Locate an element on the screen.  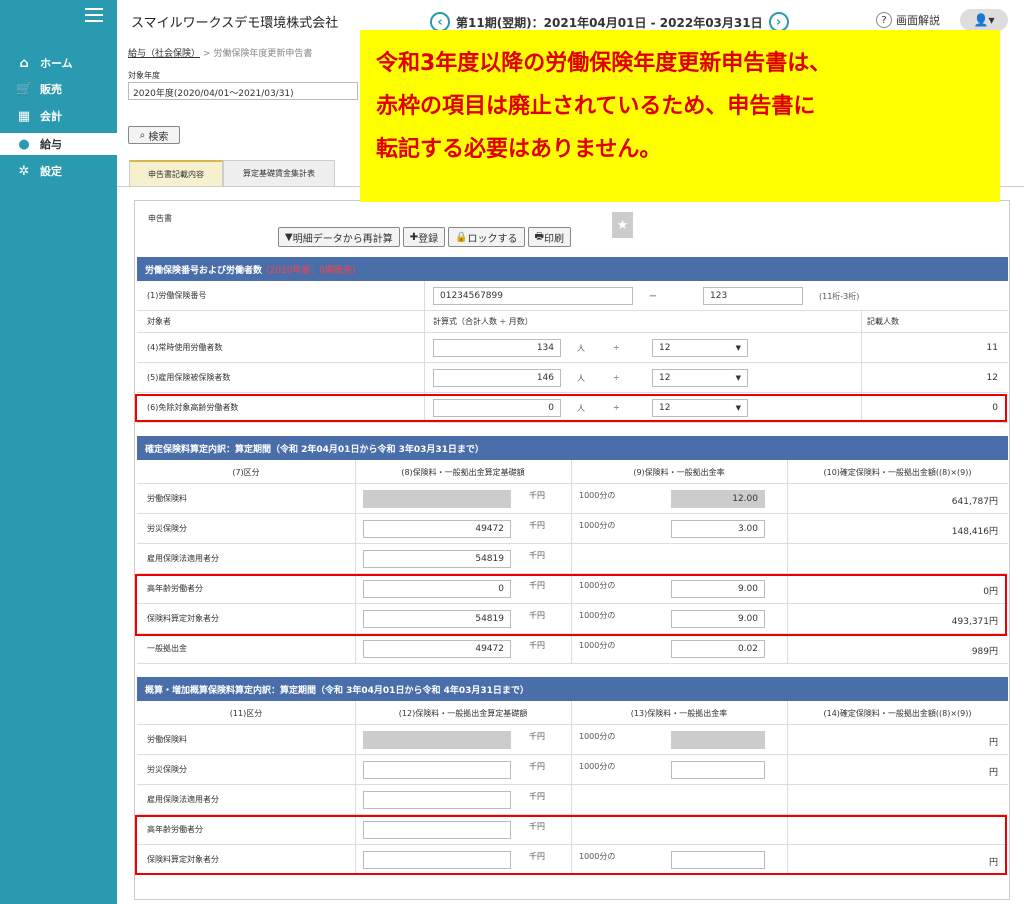
sidebar-item-home: ⌂ ホーム is located at coordinates (58, 63).